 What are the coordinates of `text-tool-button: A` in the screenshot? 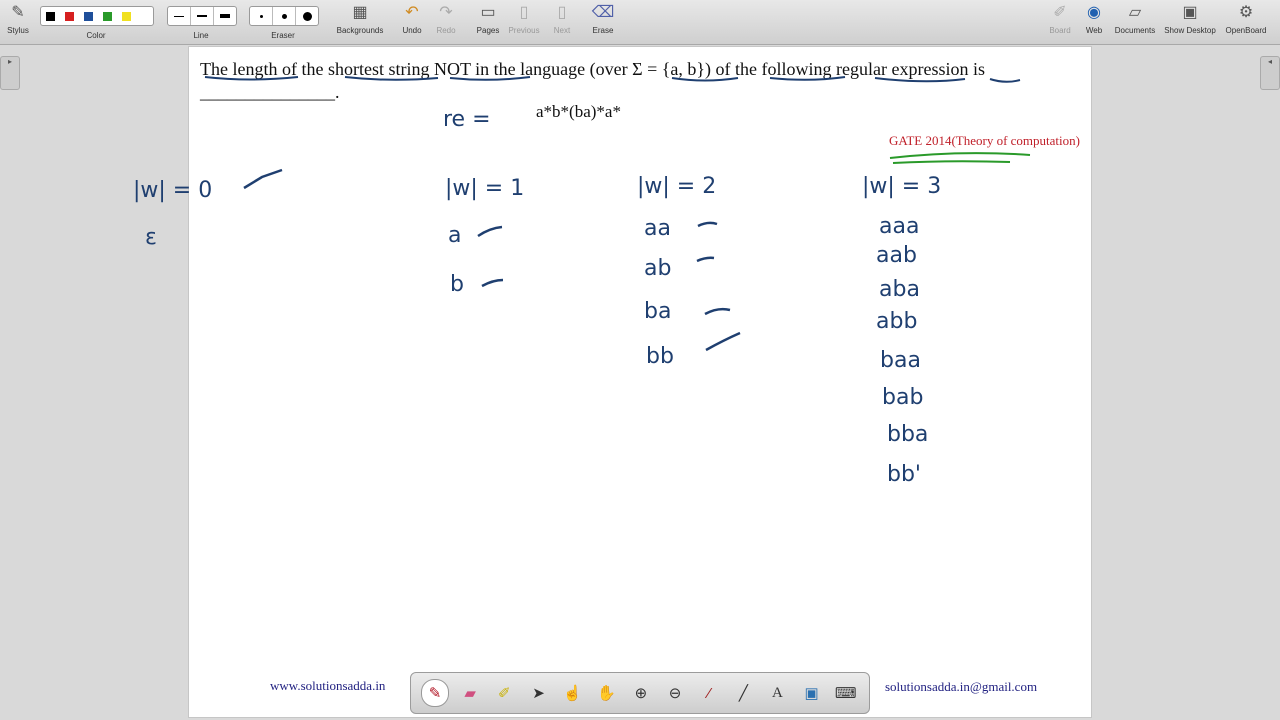 It's located at (777, 693).